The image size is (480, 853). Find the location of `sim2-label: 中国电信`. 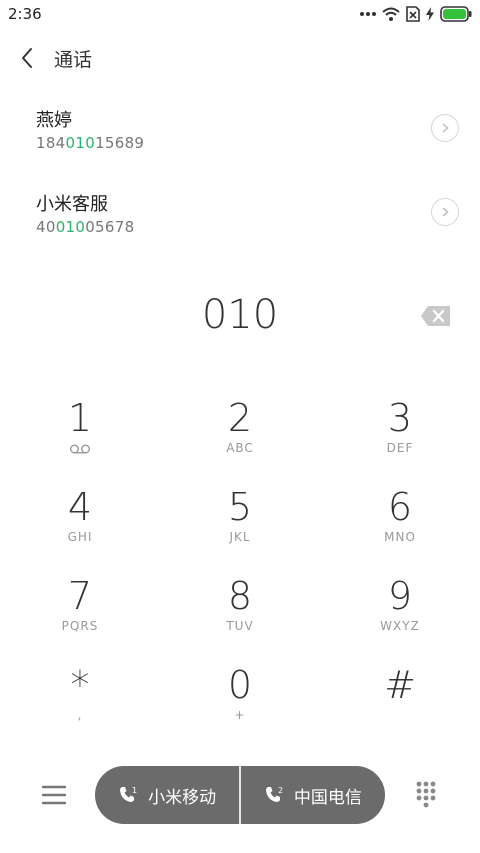

sim2-label: 中国电信 is located at coordinates (327, 797).